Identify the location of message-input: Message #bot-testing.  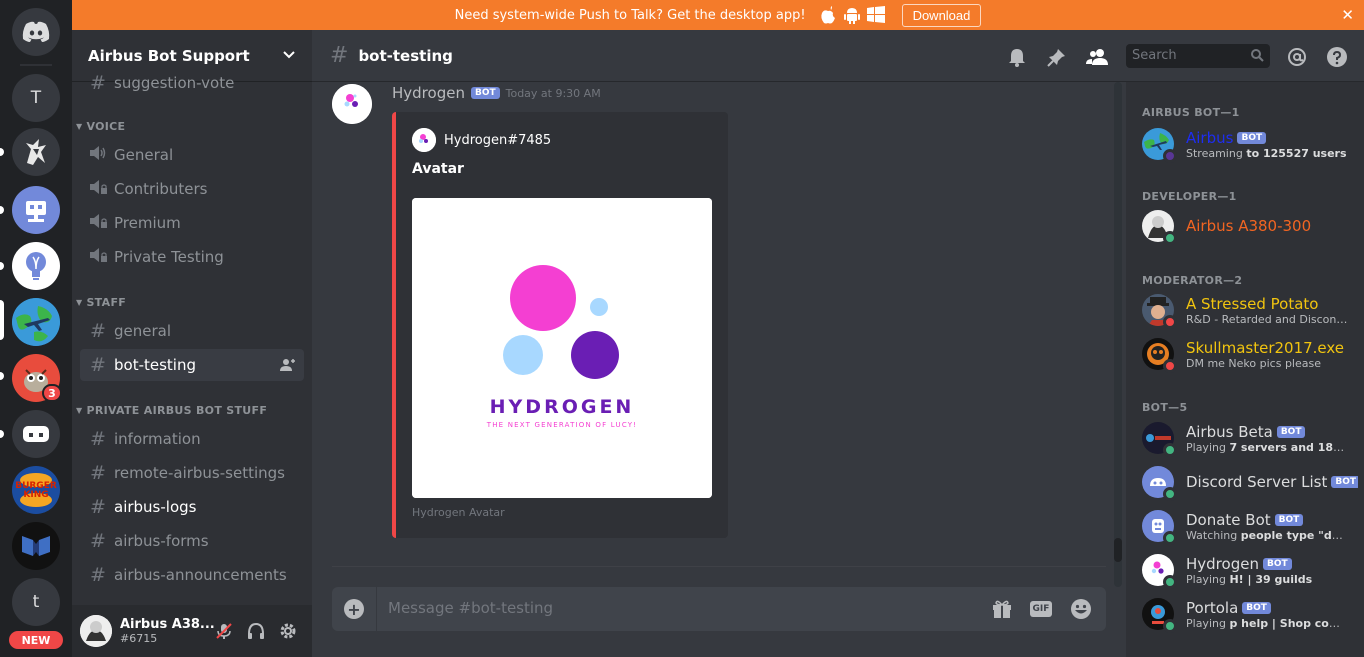
(470, 608).